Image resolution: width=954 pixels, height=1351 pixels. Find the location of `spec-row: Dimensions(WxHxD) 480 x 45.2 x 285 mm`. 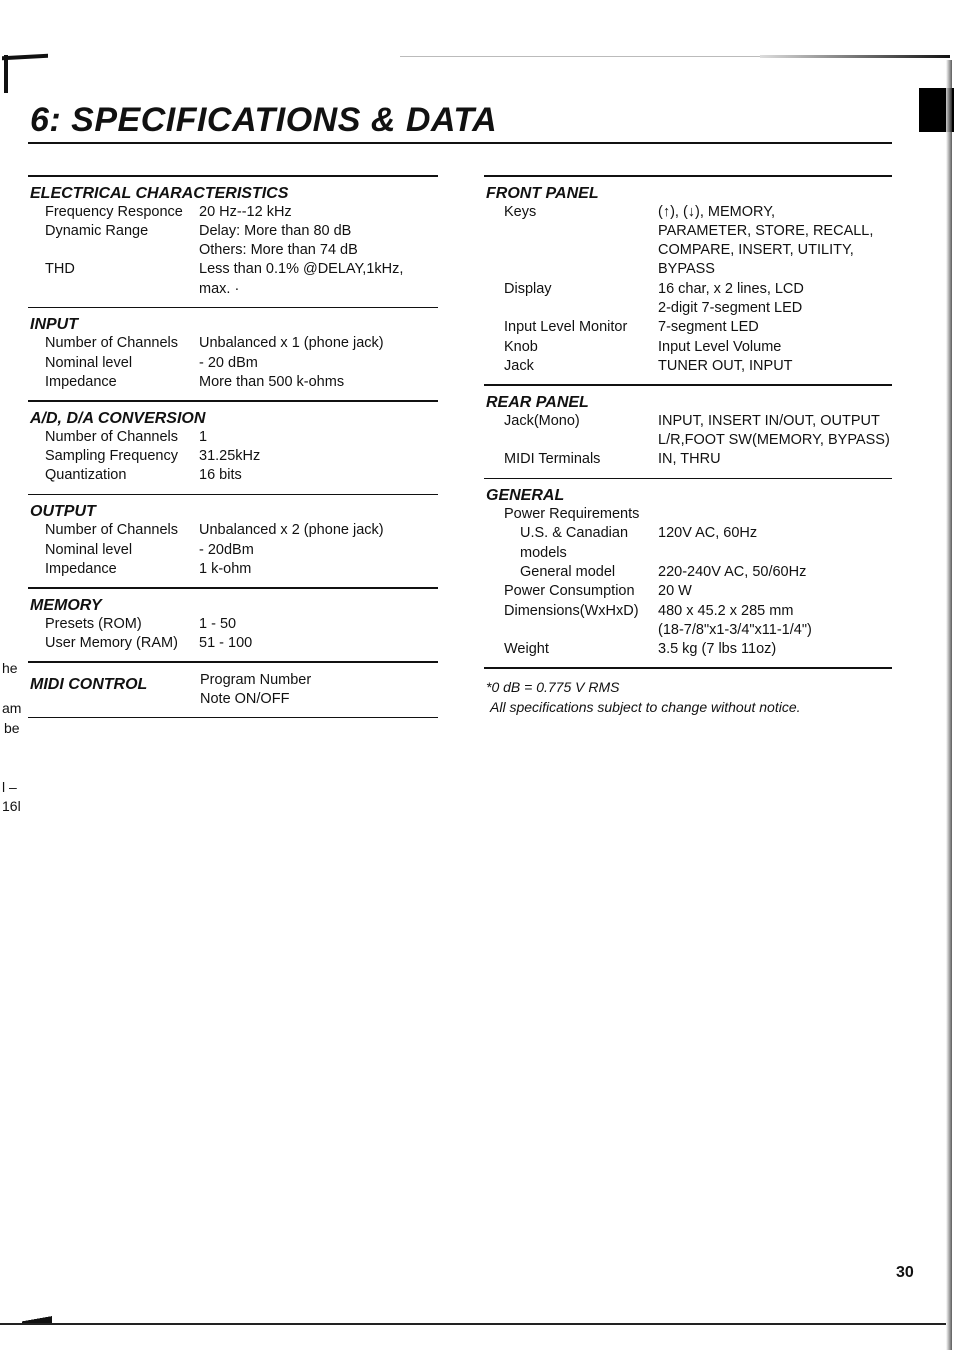

spec-row: Dimensions(WxHxD) 480 x 45.2 x 285 mm is located at coordinates (688, 611).